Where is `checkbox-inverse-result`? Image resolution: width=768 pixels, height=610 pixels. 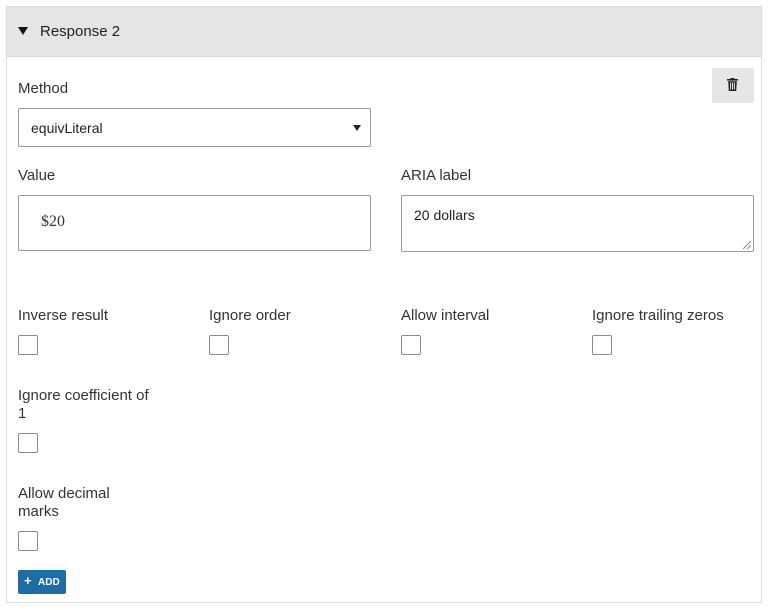
checkbox-inverse-result is located at coordinates (28, 345).